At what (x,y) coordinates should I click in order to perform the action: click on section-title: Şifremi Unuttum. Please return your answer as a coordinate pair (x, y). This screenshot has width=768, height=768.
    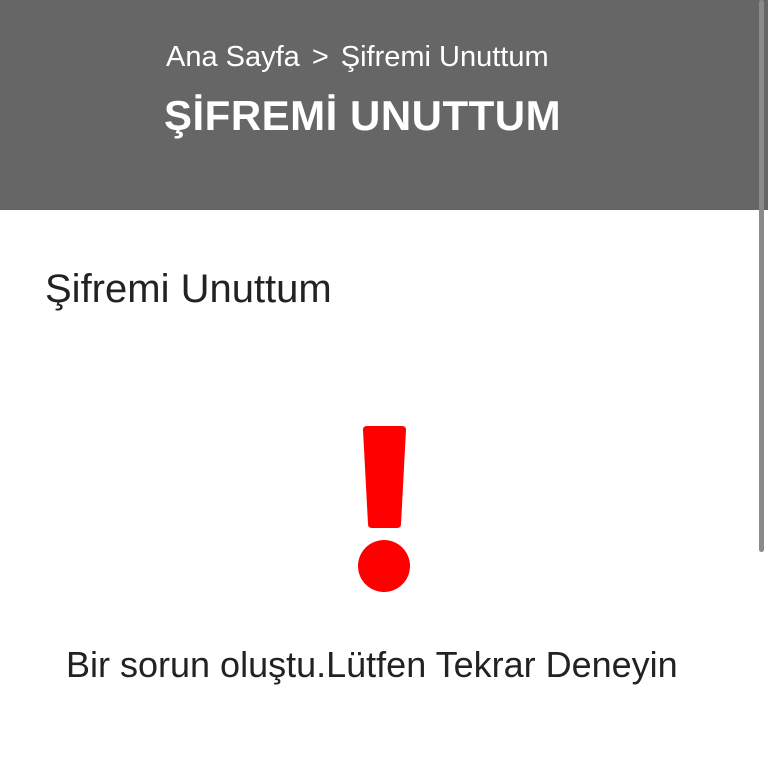
    Looking at the image, I should click on (188, 289).